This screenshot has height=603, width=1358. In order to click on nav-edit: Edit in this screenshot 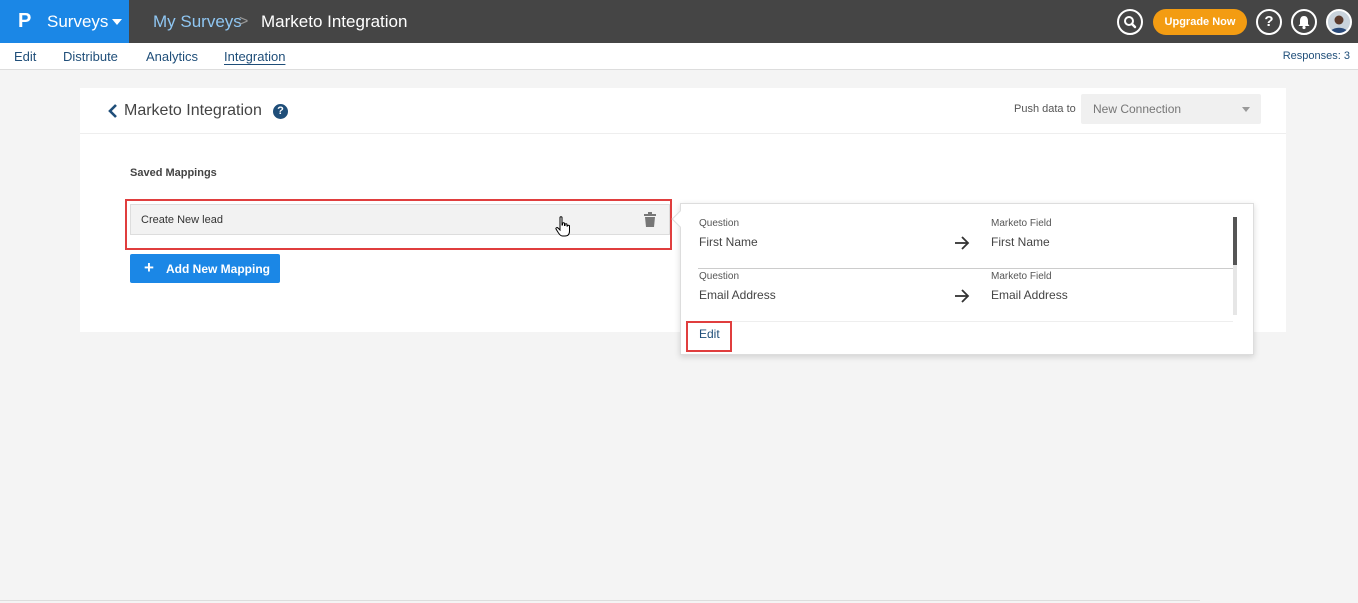, I will do `click(25, 56)`.